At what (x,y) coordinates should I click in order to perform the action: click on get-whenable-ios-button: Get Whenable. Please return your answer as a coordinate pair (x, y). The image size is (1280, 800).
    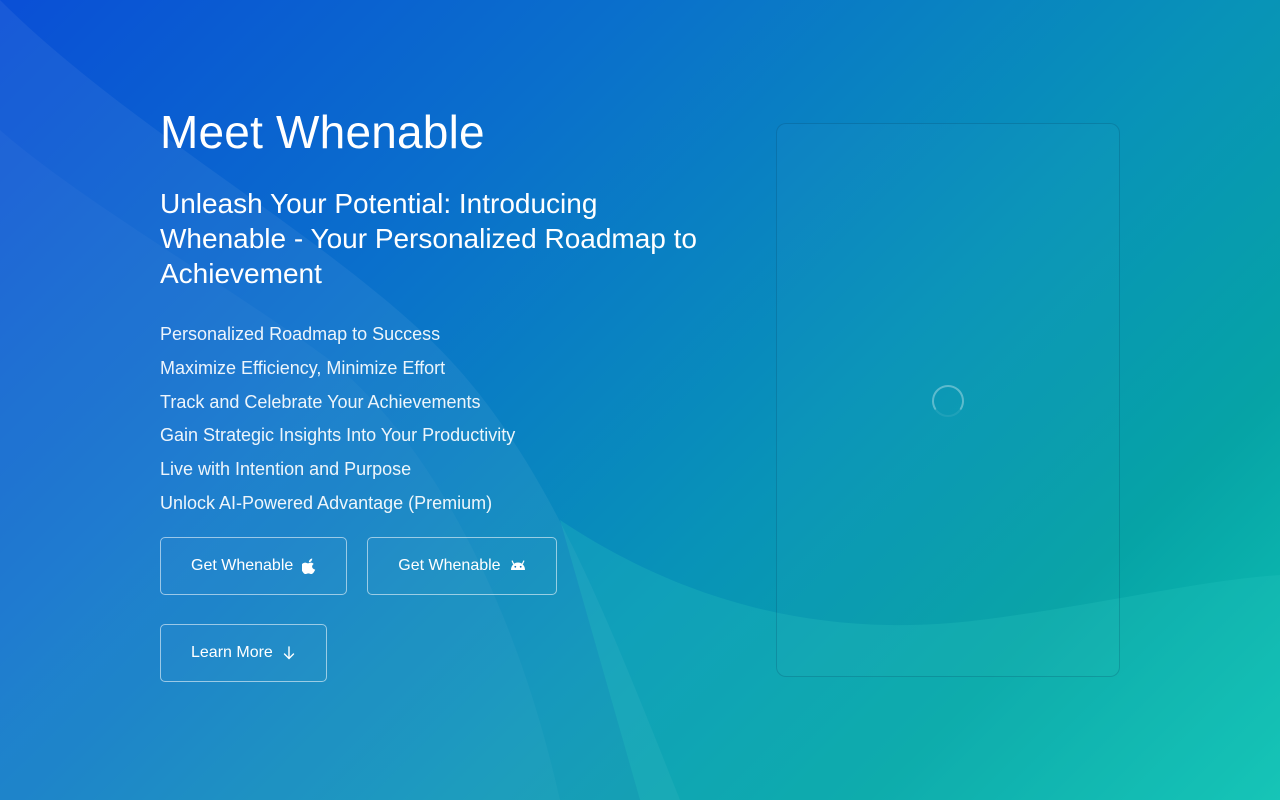
    Looking at the image, I should click on (254, 565).